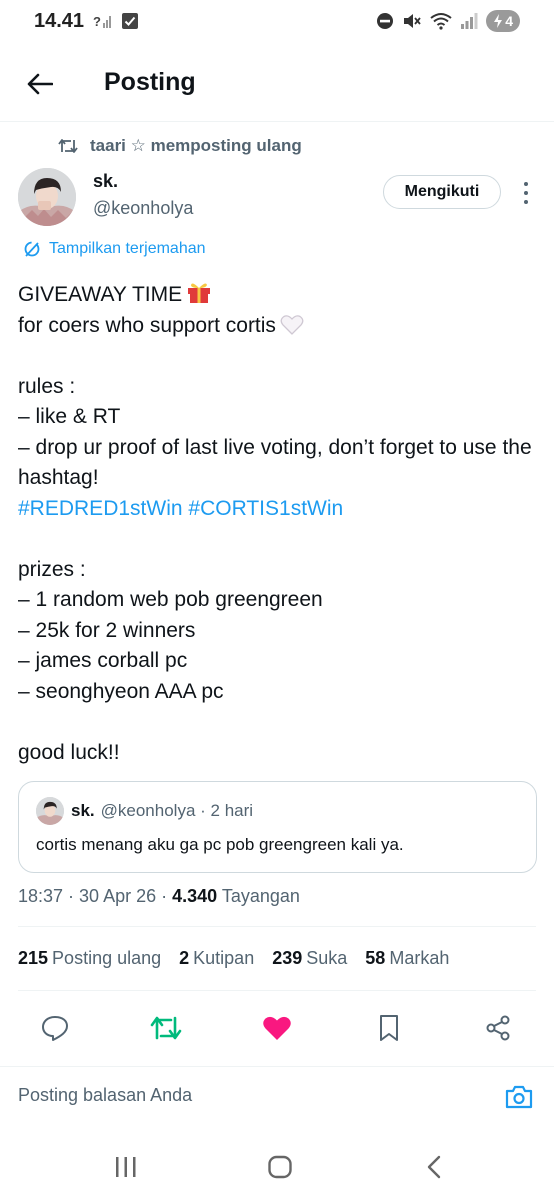  I want to click on views-label: Tayangan, so click(258, 896).